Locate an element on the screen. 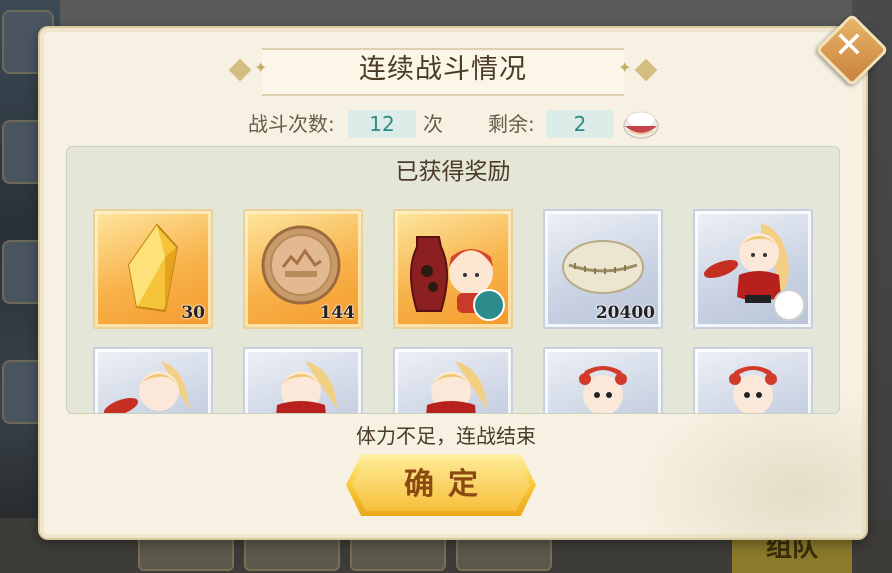 The image size is (892, 573). confirm-button-label: 确定 is located at coordinates (448, 484).